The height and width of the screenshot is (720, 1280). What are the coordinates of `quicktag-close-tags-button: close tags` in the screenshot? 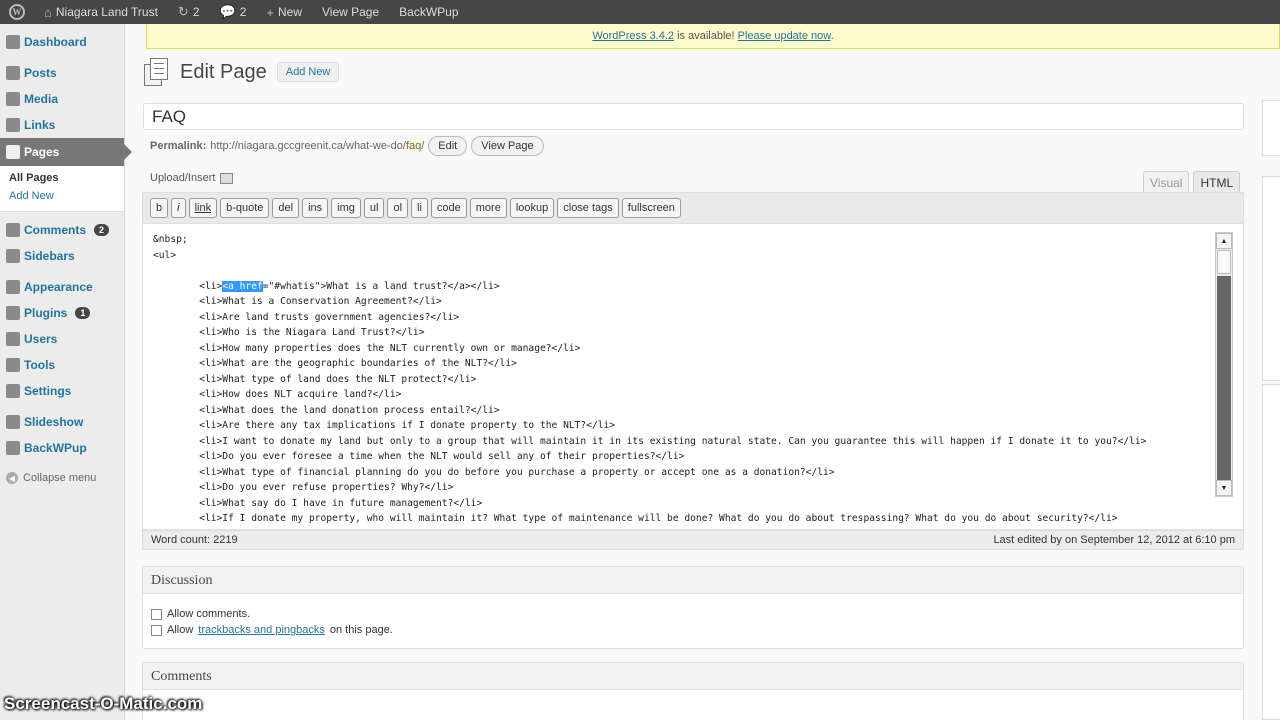 It's located at (588, 208).